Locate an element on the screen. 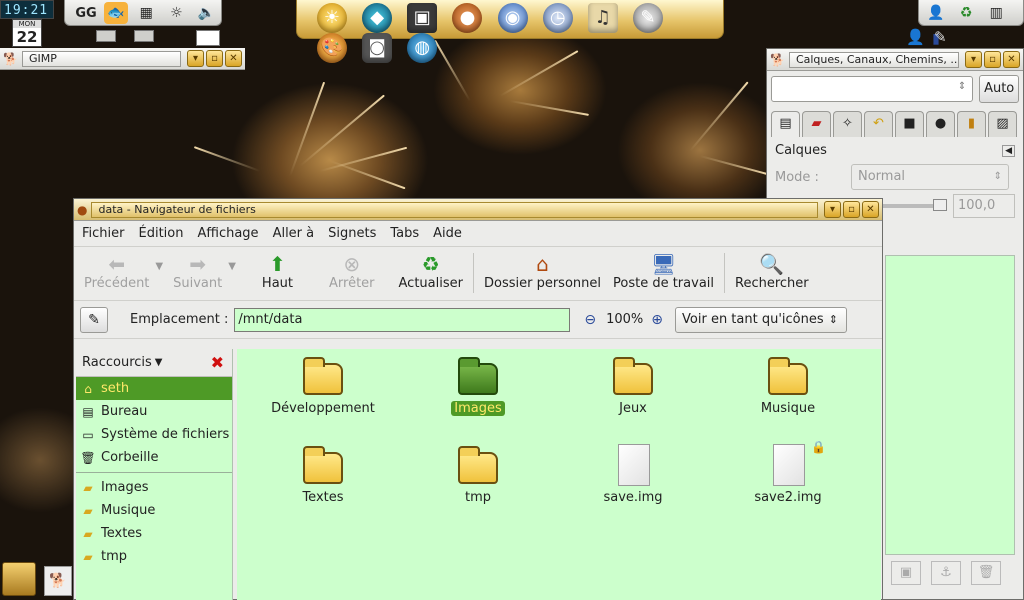 This screenshot has width=1024, height=600. opacity-slider is located at coordinates (915, 205).